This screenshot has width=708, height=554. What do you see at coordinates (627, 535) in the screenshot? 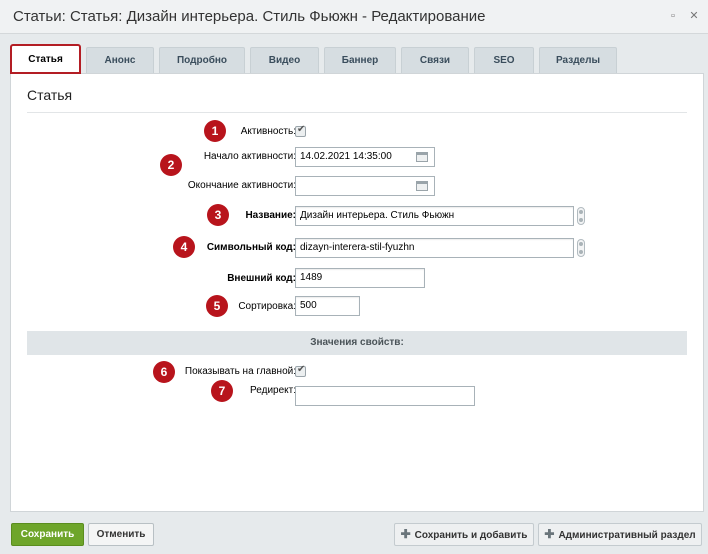
I see `admin-section-label: Административный раздел` at bounding box center [627, 535].